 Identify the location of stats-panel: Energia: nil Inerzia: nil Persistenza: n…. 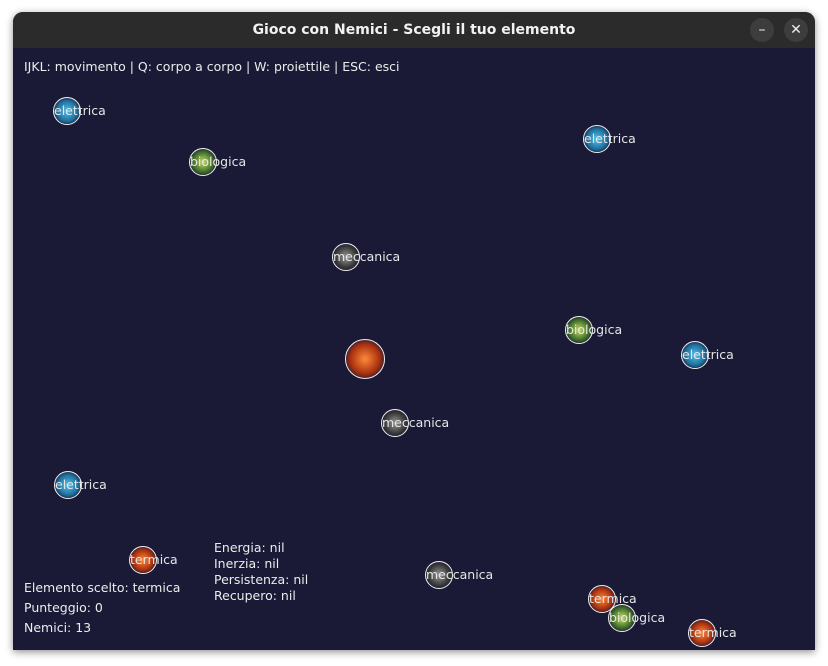
(261, 572).